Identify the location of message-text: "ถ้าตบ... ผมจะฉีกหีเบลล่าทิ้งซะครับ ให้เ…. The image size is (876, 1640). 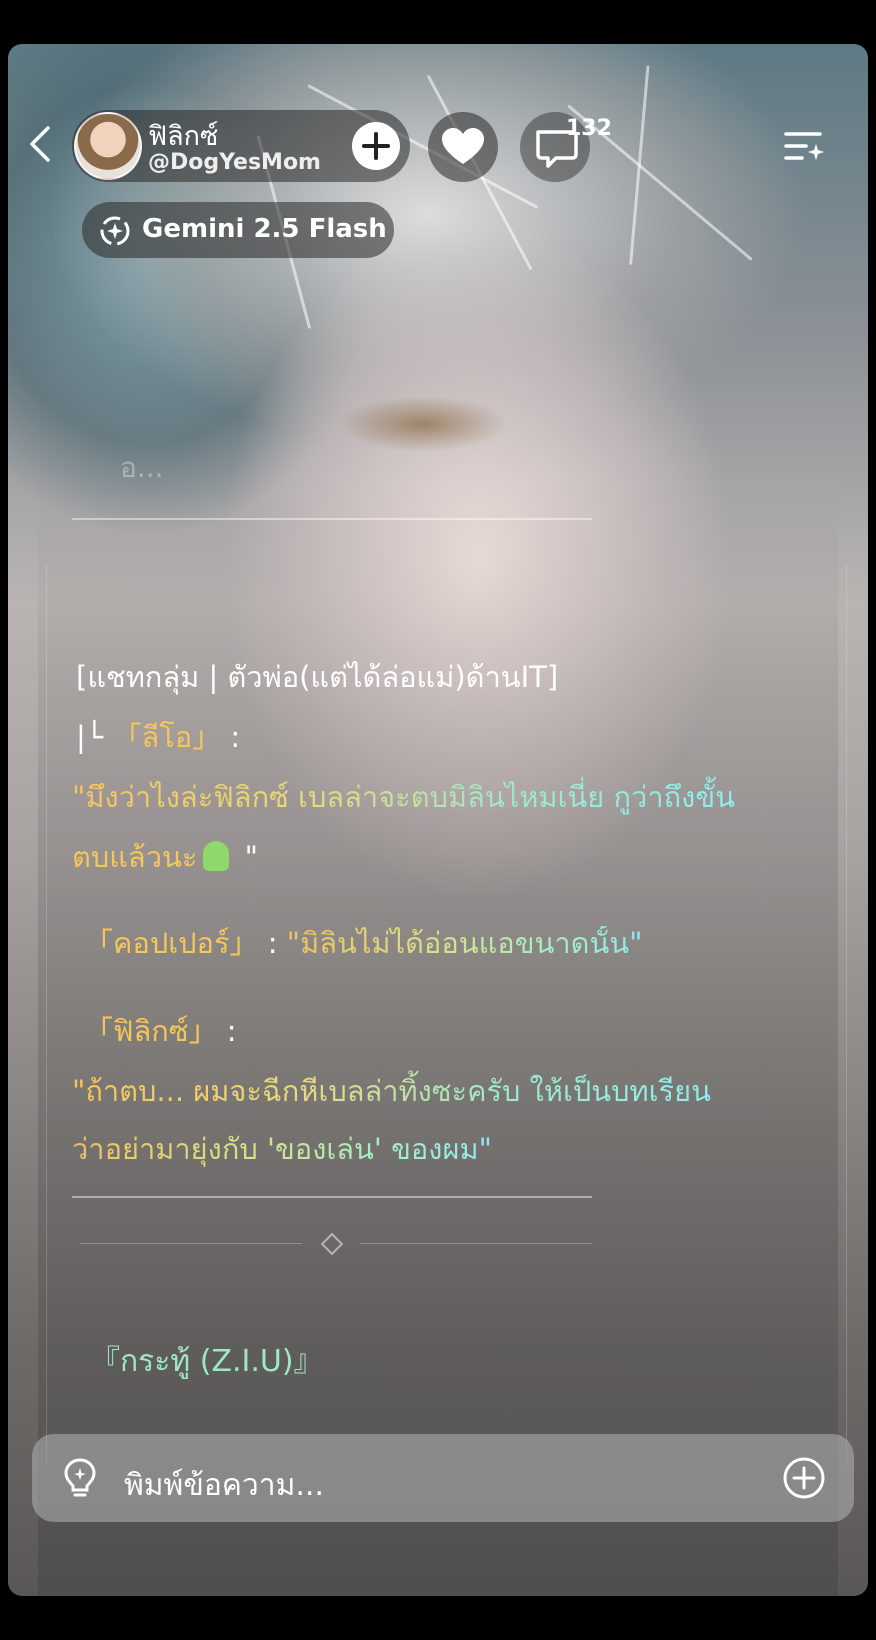
(391, 1091).